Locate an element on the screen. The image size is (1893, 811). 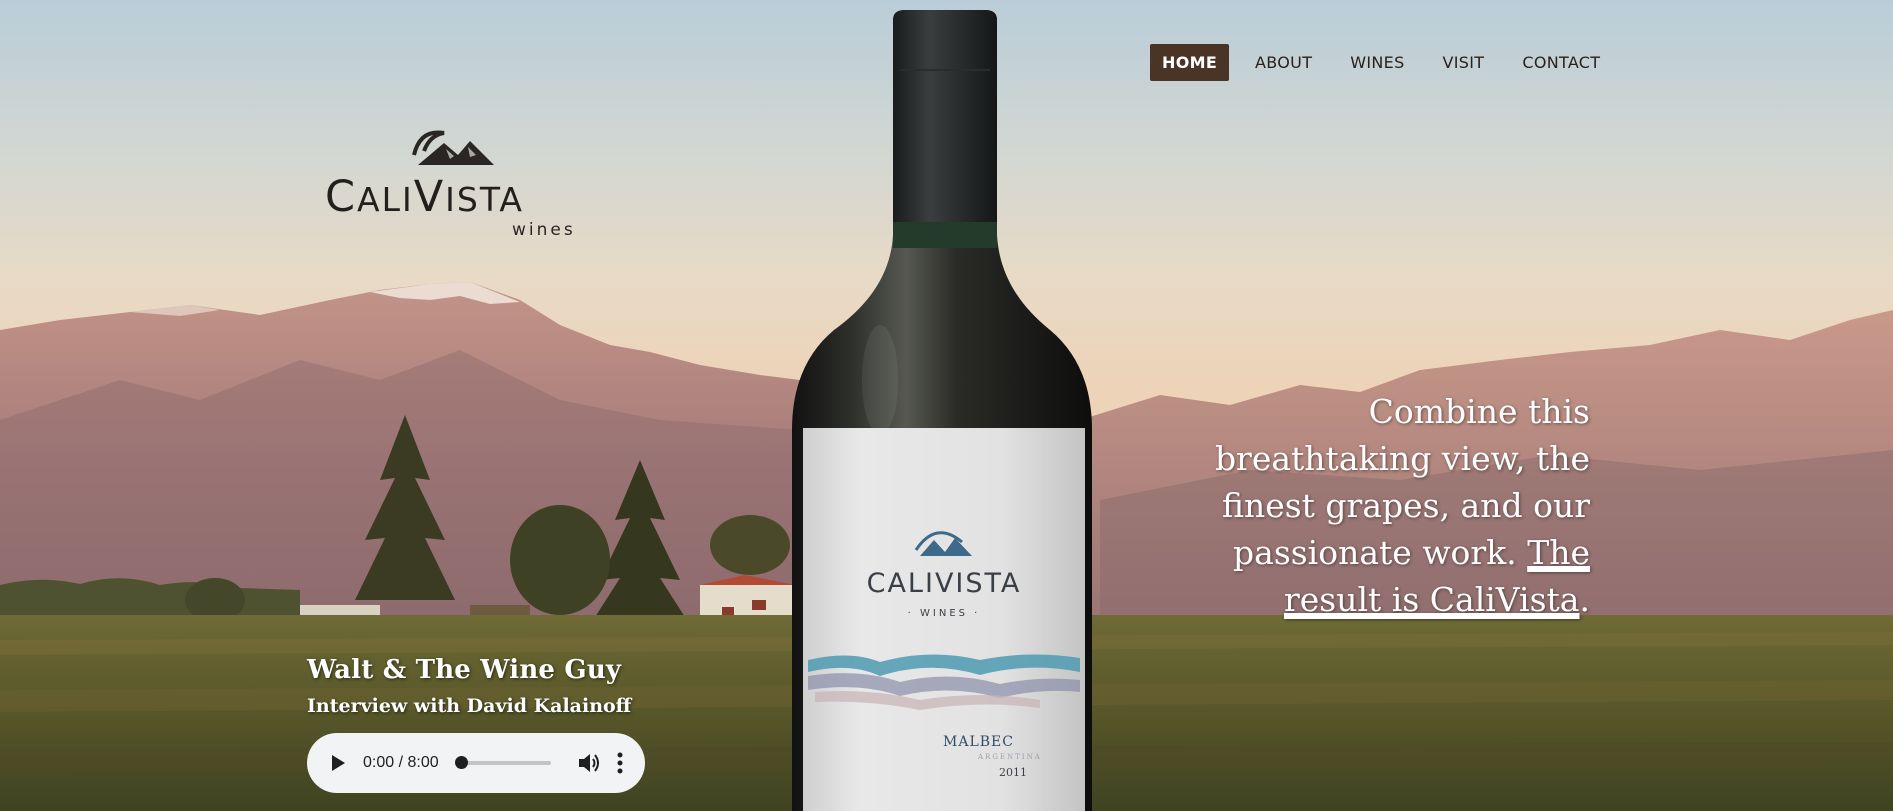
label-sub: · WINES · is located at coordinates (944, 613).